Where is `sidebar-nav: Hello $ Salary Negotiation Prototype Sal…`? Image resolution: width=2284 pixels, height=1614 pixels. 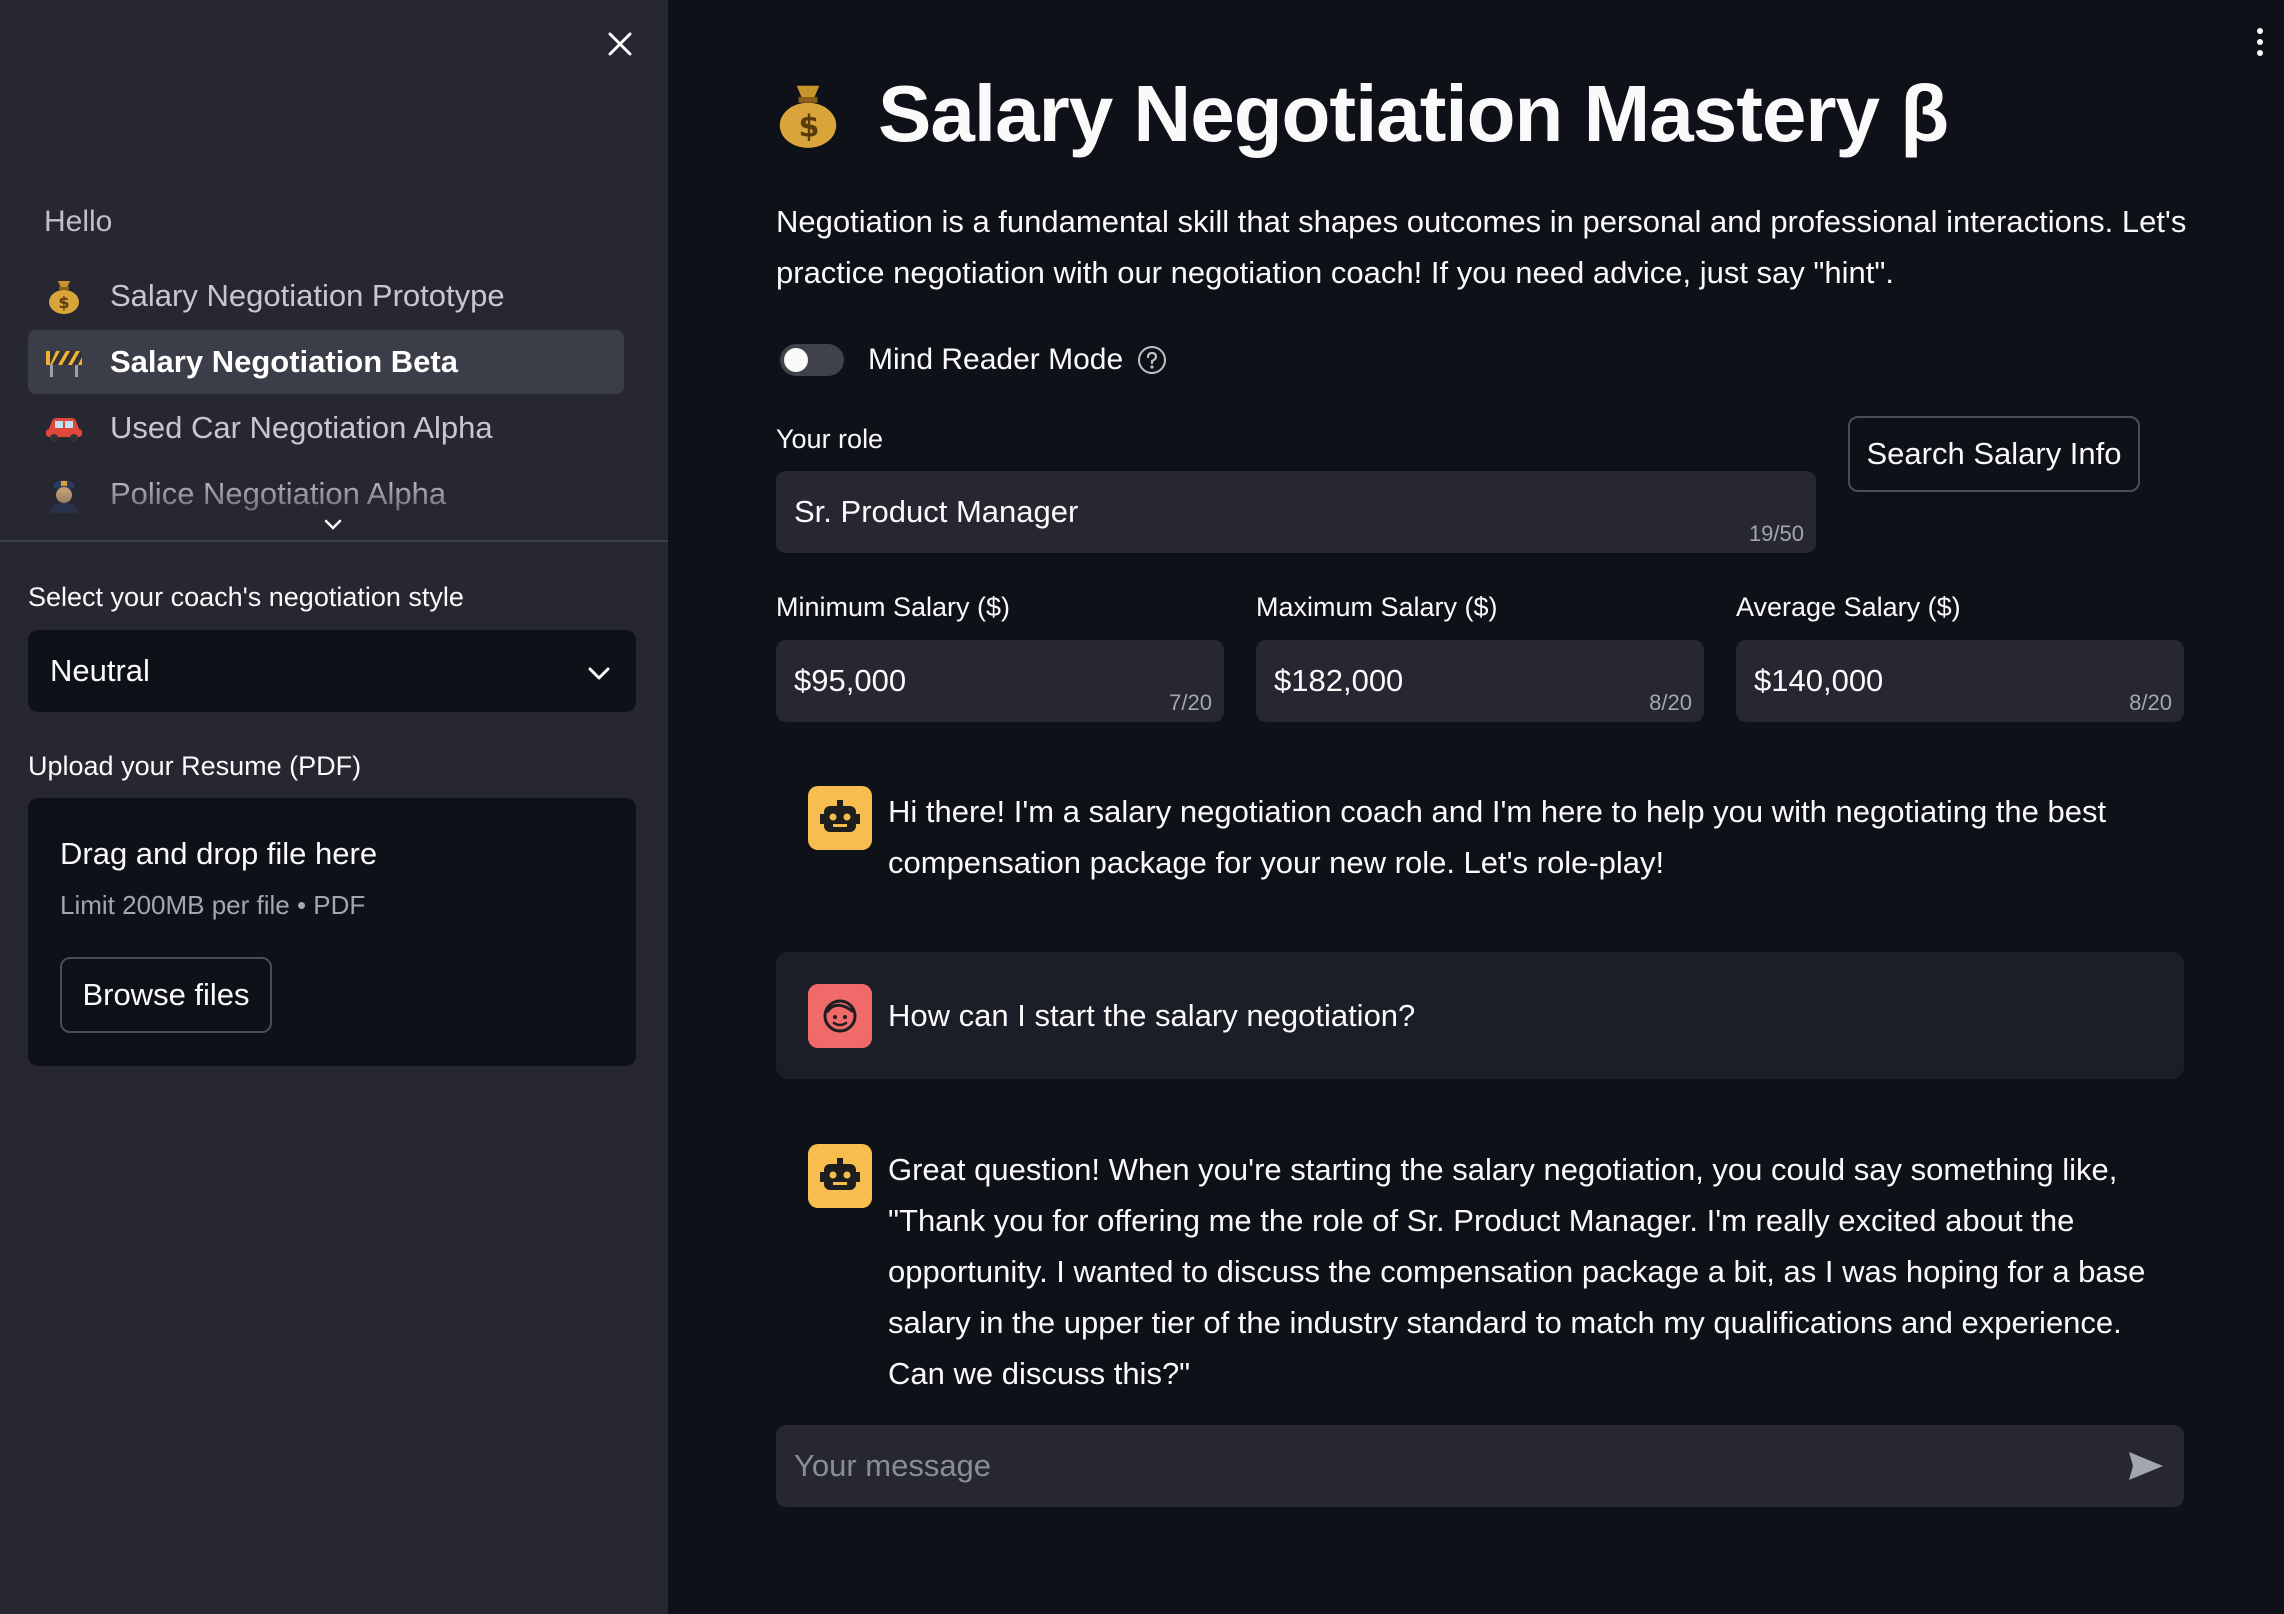 sidebar-nav: Hello $ Salary Negotiation Prototype Sal… is located at coordinates (326, 360).